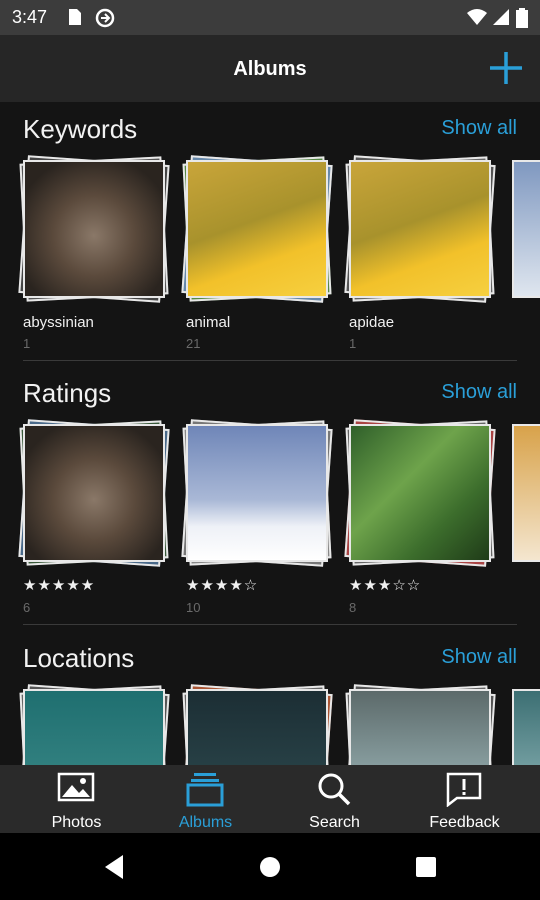 This screenshot has height=900, width=540. What do you see at coordinates (501, 17) in the screenshot?
I see `signal-icon` at bounding box center [501, 17].